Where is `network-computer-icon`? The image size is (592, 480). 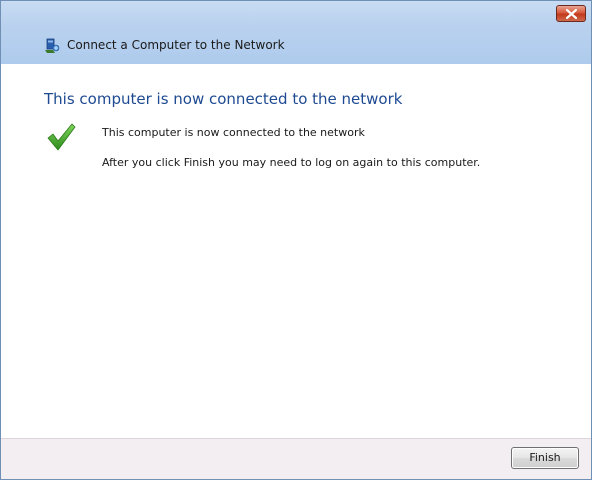 network-computer-icon is located at coordinates (52, 45).